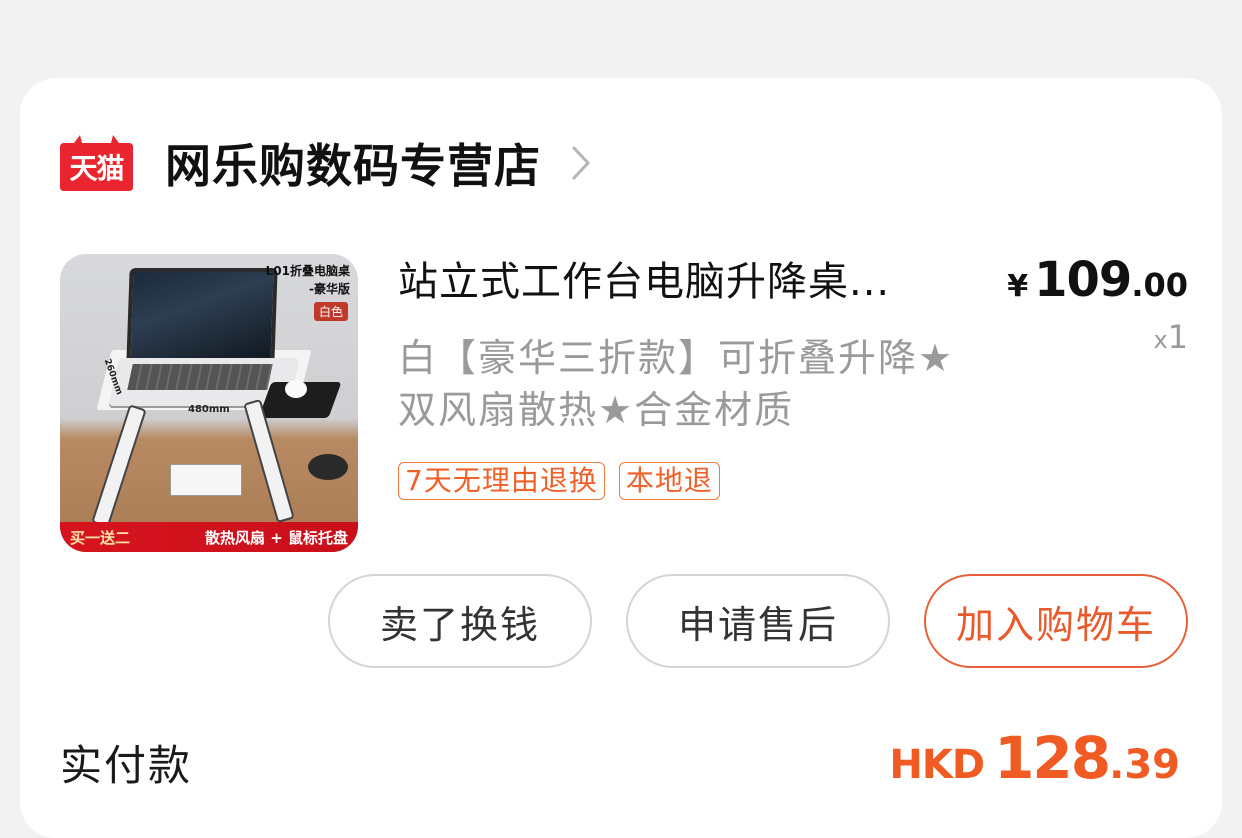  What do you see at coordinates (209, 409) in the screenshot?
I see `image-dimension-width: 480mm` at bounding box center [209, 409].